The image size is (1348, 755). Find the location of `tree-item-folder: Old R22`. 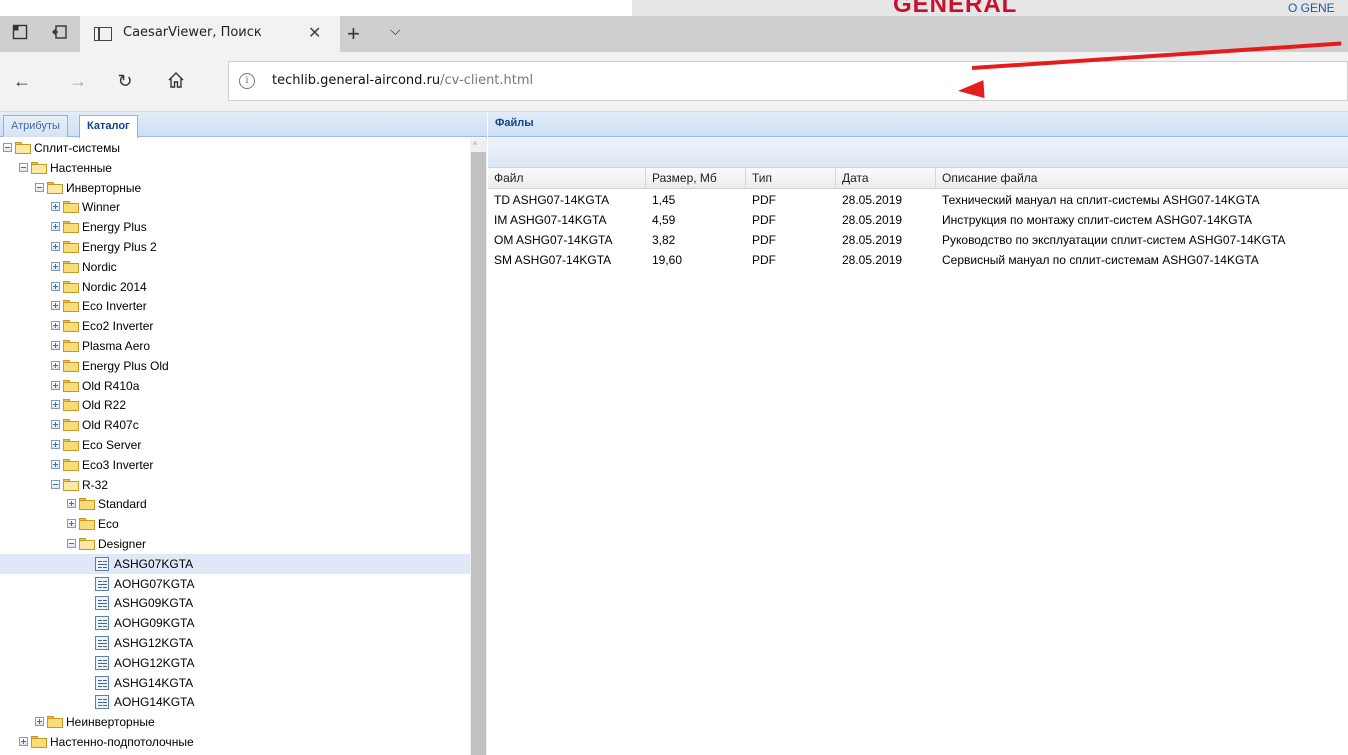

tree-item-folder: Old R22 is located at coordinates (235, 405).